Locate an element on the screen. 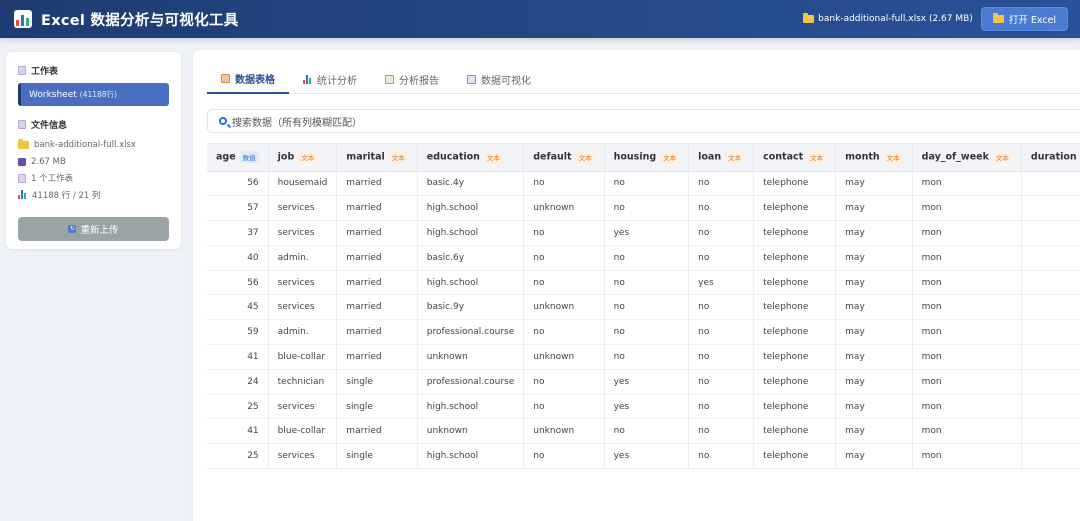 This screenshot has height=521, width=1080. column-header-duration: duration数值 is located at coordinates (1050, 158).